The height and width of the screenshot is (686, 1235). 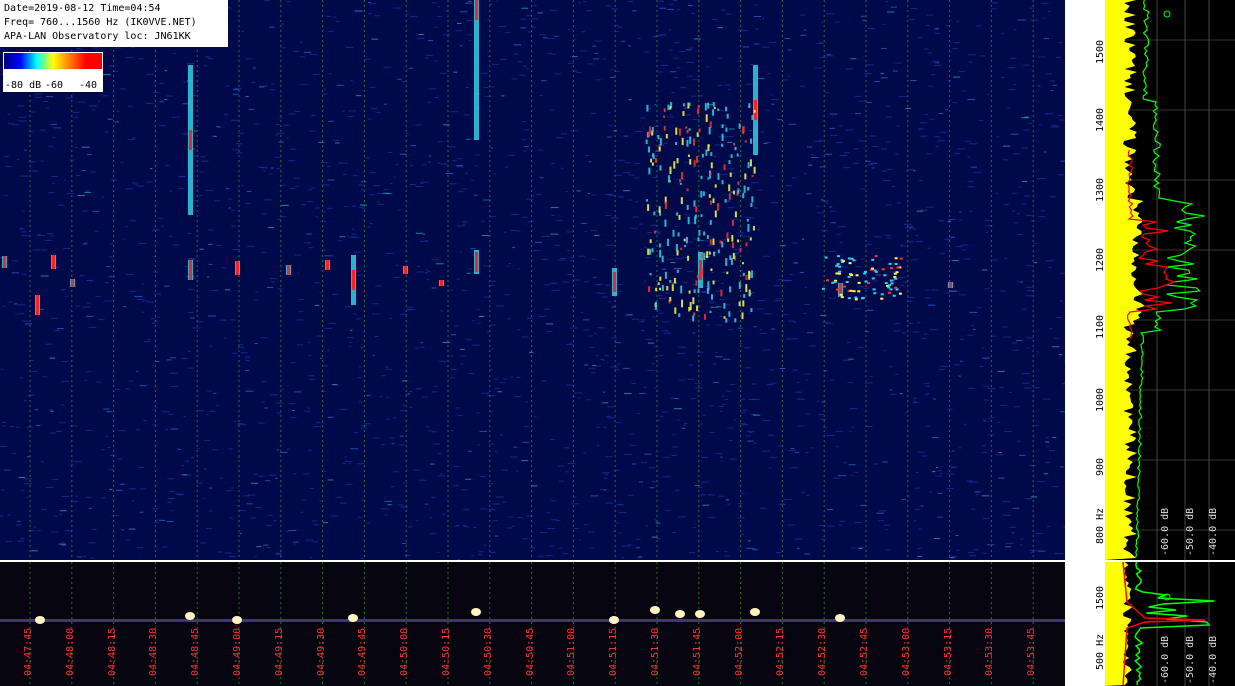 What do you see at coordinates (990, 651) in the screenshot?
I see `time-tick-label: 04:53:30` at bounding box center [990, 651].